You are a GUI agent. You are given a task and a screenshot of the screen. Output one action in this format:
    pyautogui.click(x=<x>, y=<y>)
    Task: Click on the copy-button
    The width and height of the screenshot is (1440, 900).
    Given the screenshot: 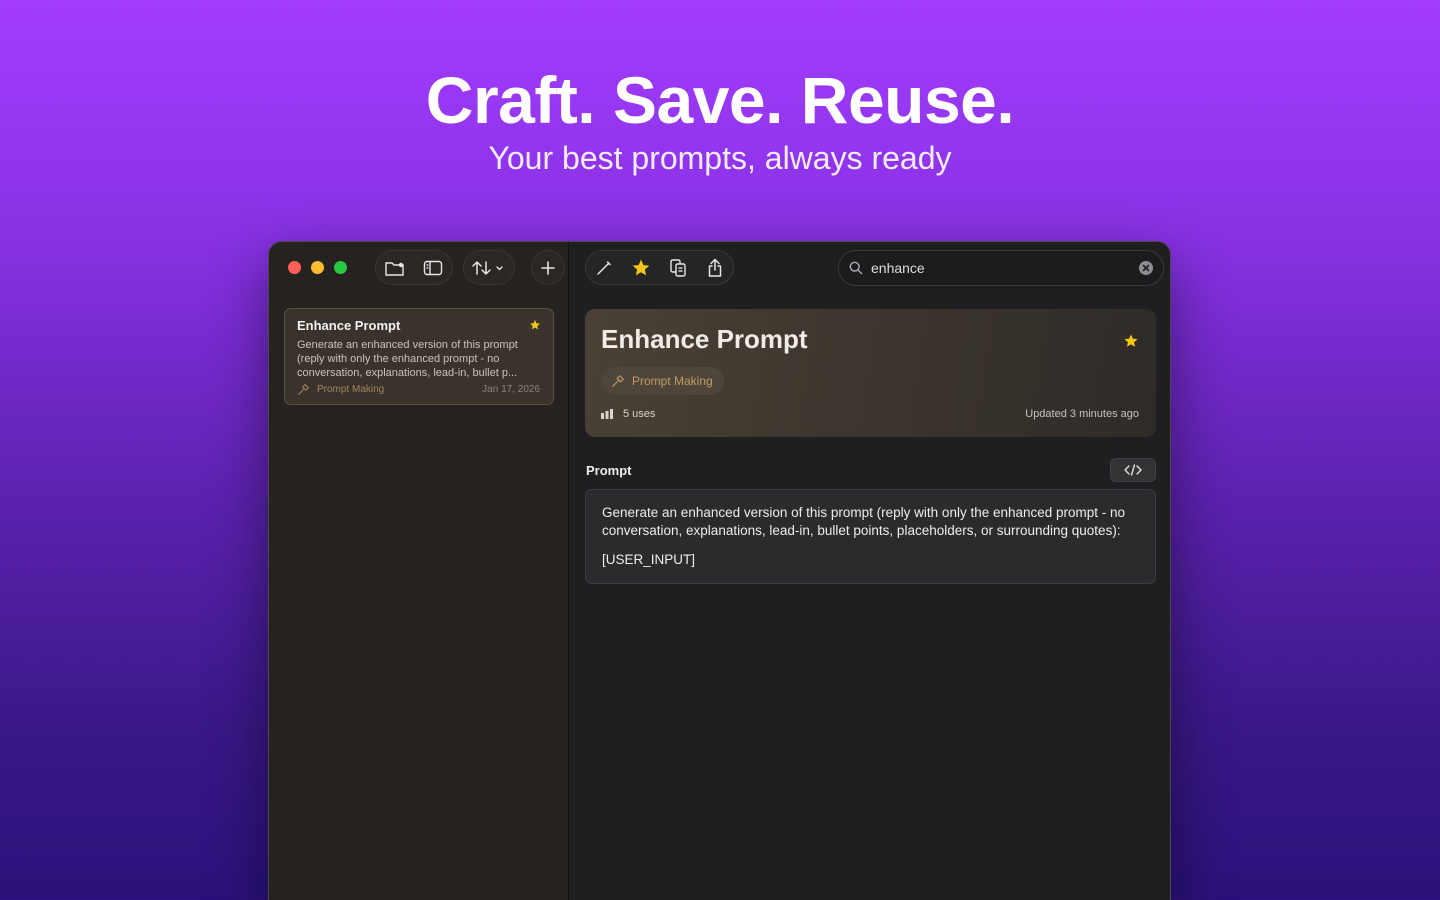 What is the action you would take?
    pyautogui.click(x=678, y=268)
    